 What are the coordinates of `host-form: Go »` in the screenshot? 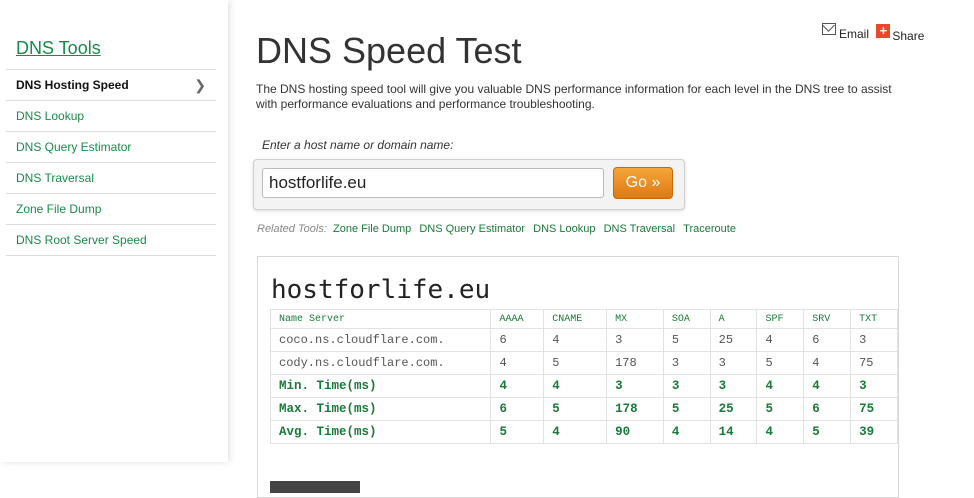 It's located at (469, 184).